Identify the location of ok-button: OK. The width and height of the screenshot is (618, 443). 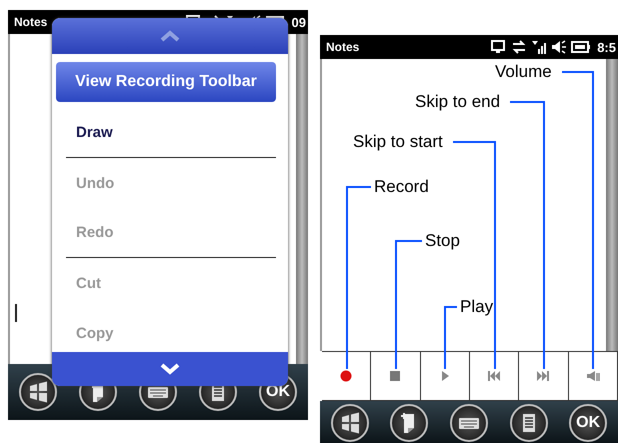
(588, 423).